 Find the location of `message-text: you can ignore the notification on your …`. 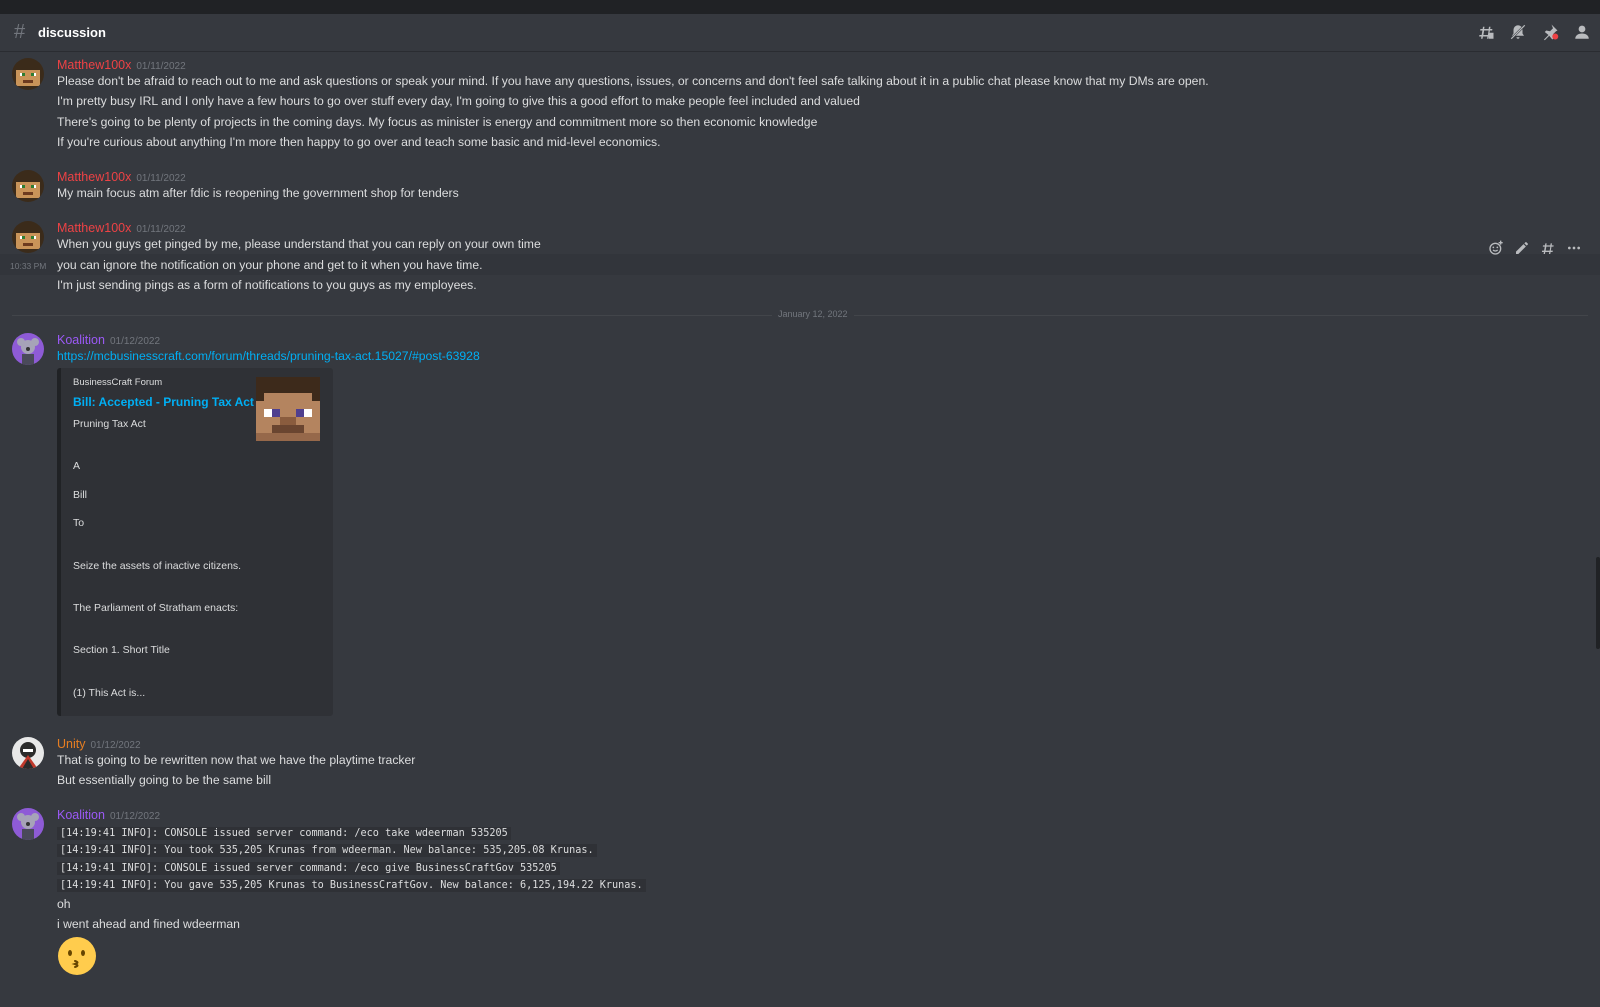

message-text: you can ignore the notification on your … is located at coordinates (270, 265).